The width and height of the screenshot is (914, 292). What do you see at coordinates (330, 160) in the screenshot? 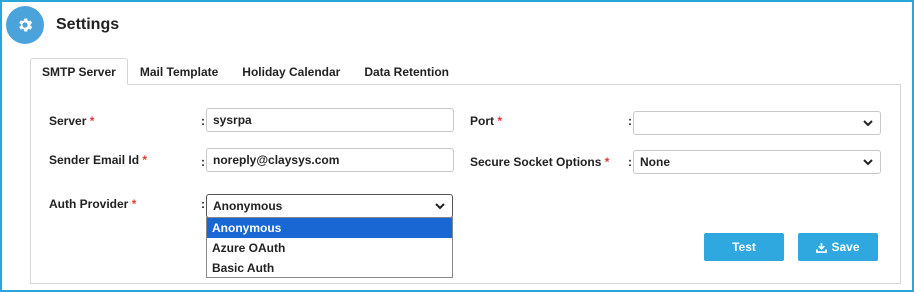
I see `sender-email-input` at bounding box center [330, 160].